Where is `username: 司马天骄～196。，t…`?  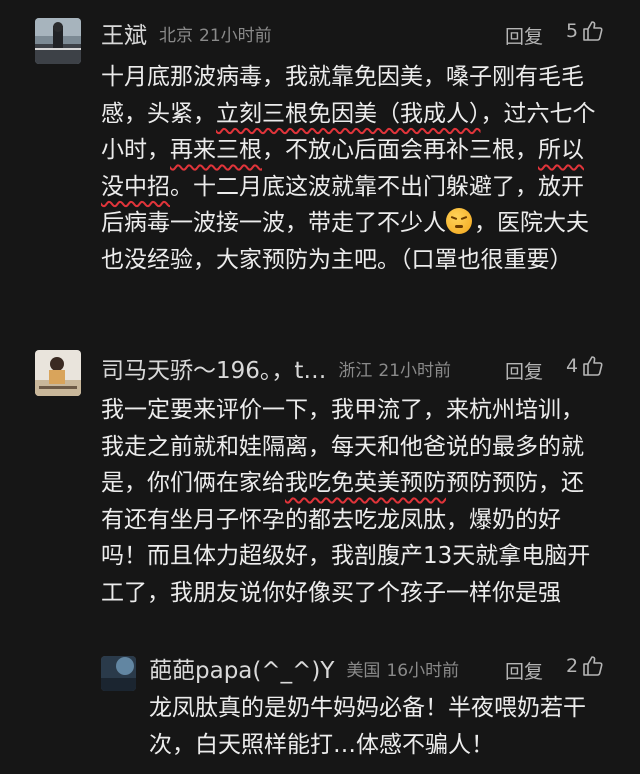 username: 司马天骄～196。，t… is located at coordinates (213, 368).